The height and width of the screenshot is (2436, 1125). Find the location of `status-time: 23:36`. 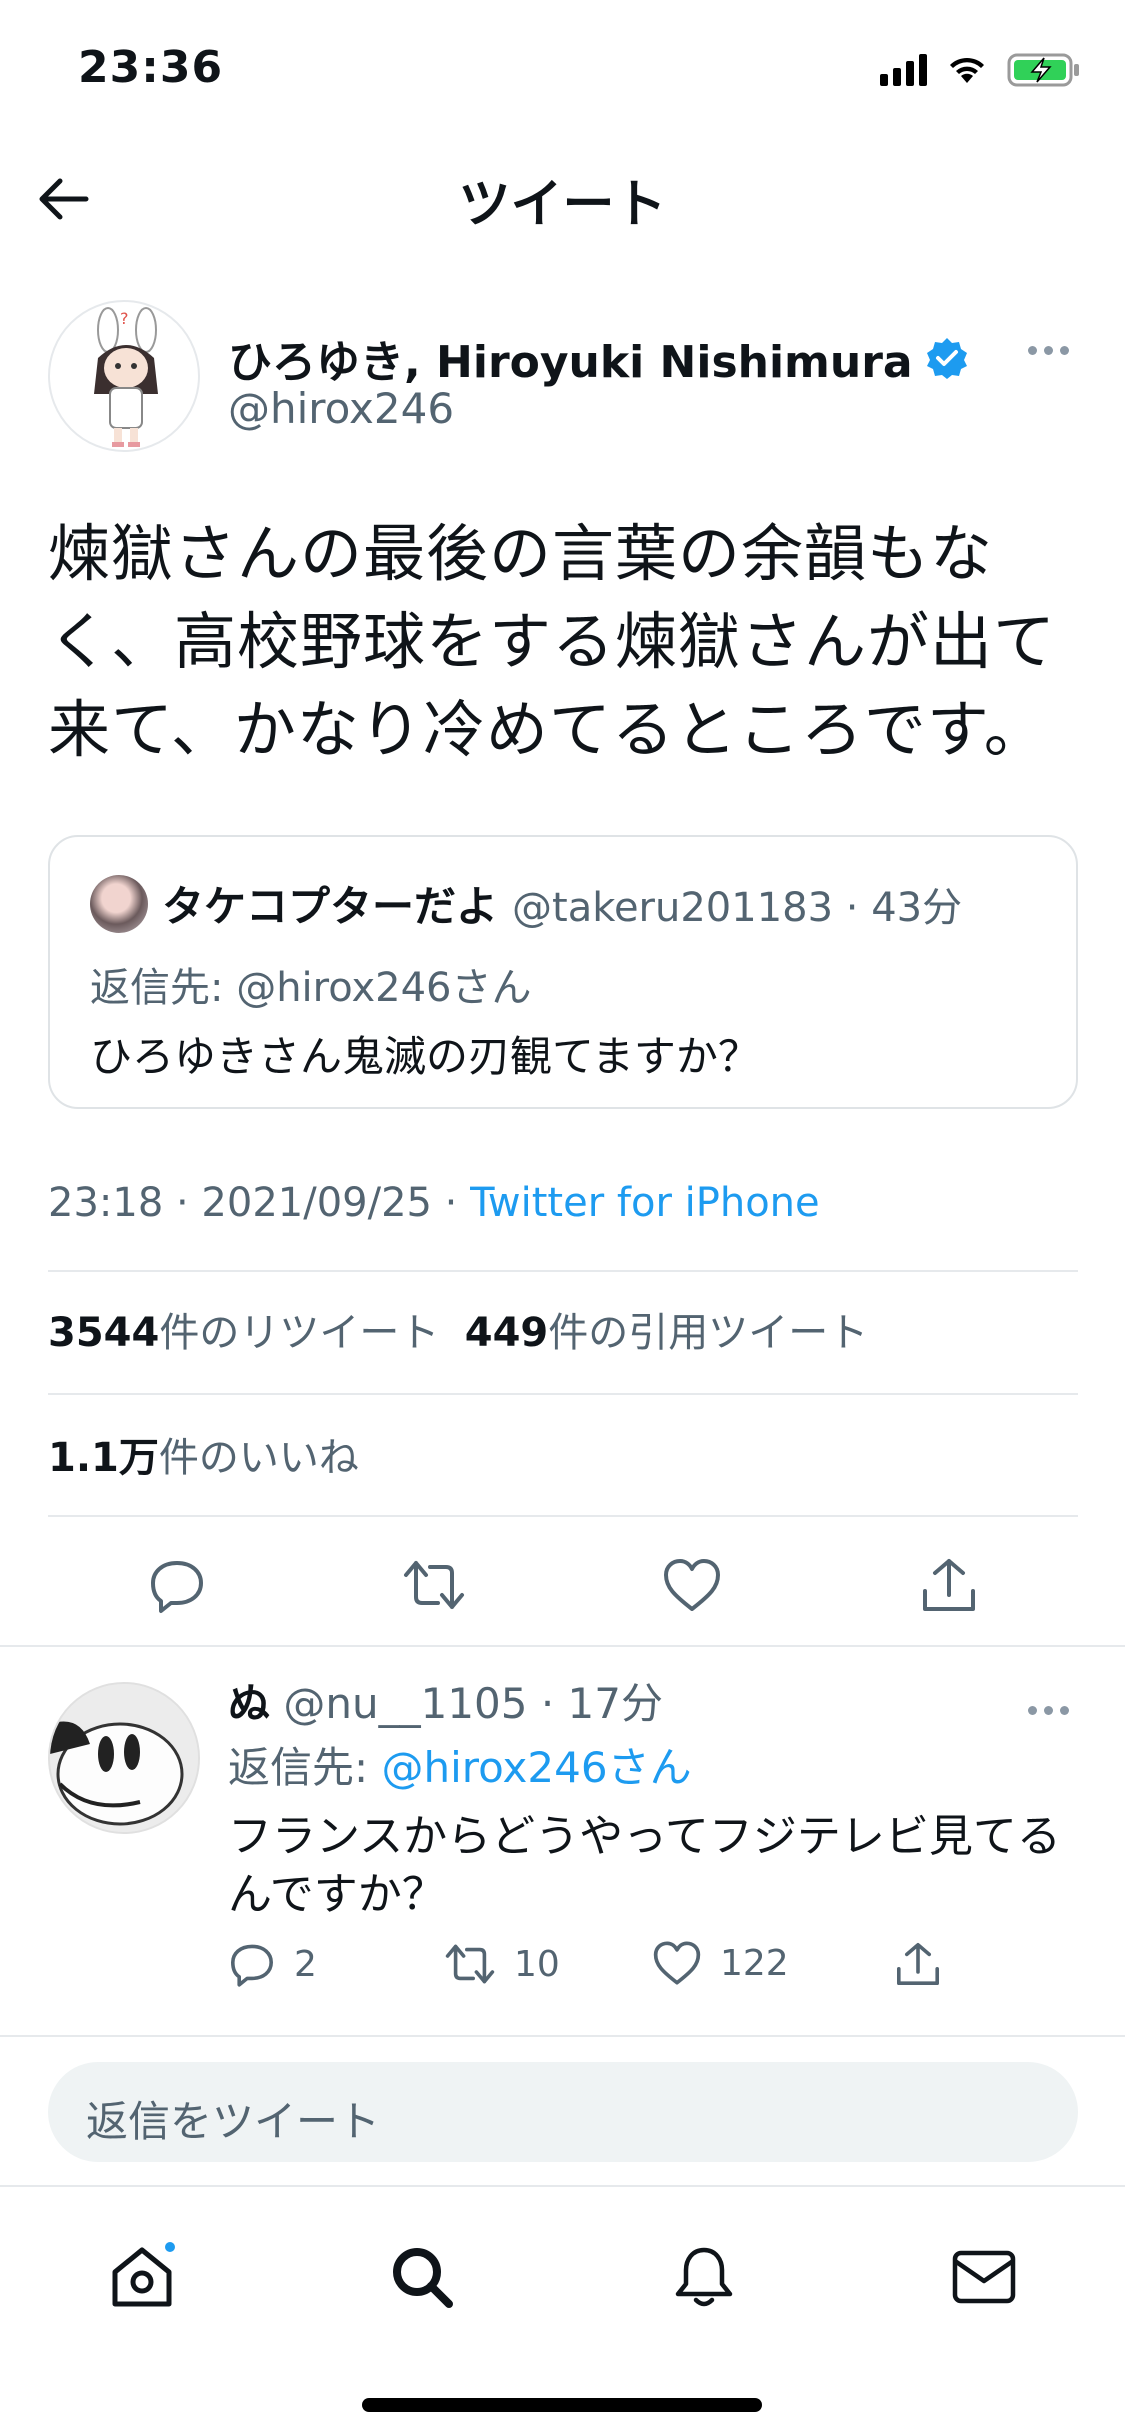

status-time: 23:36 is located at coordinates (151, 67).